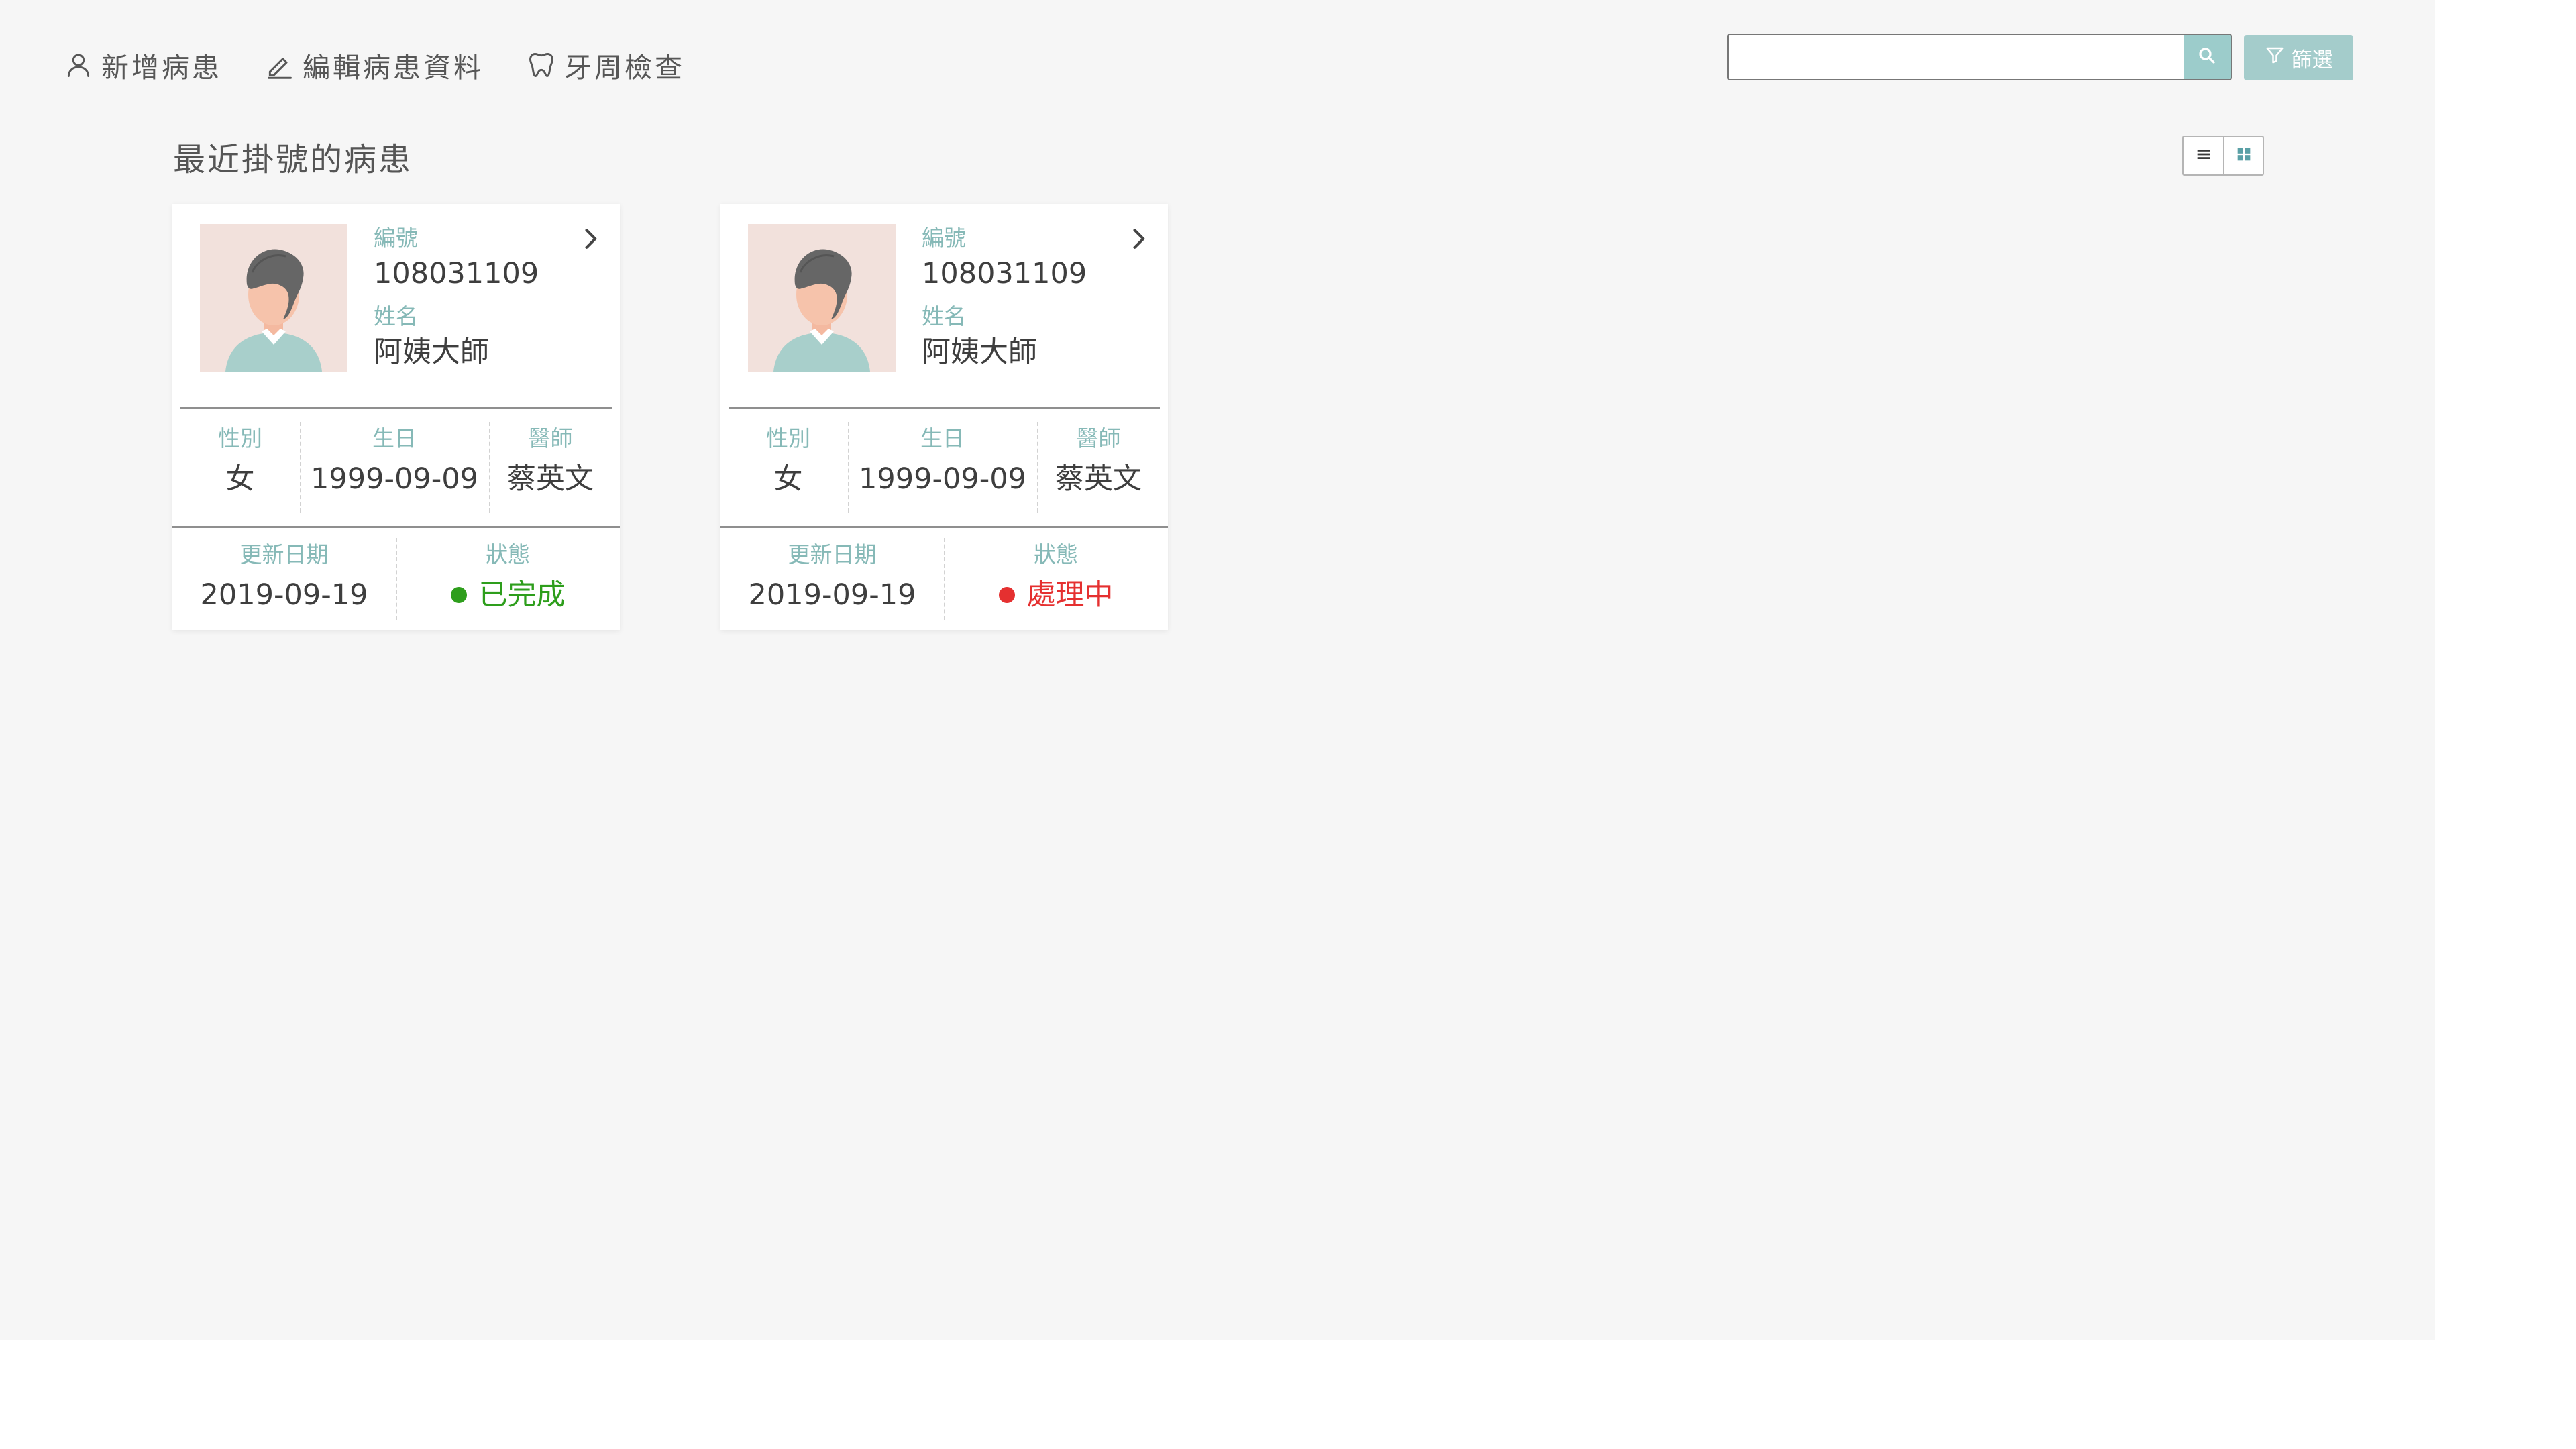  What do you see at coordinates (1957, 57) in the screenshot?
I see `search-input` at bounding box center [1957, 57].